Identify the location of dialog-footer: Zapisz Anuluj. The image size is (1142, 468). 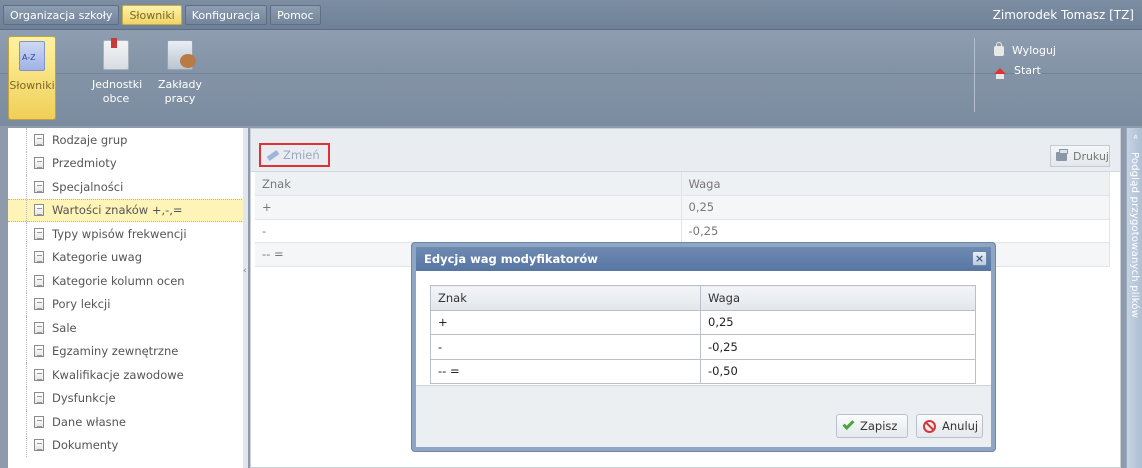
(703, 416).